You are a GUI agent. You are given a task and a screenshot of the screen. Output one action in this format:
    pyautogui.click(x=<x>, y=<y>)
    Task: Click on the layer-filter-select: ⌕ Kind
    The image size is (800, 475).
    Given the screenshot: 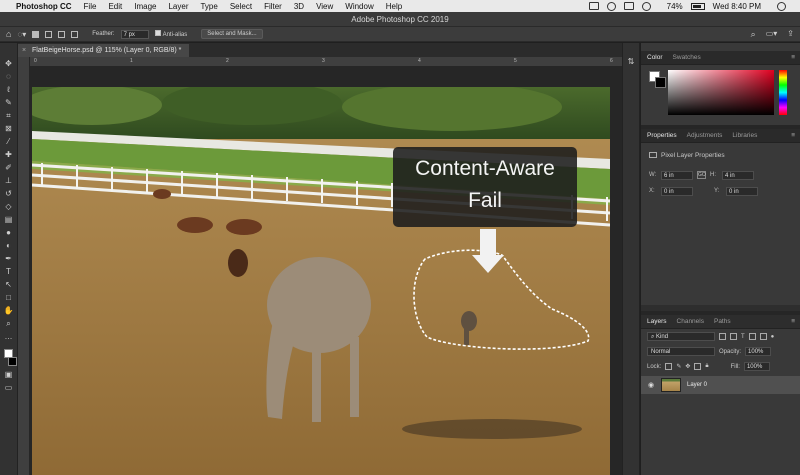 What is the action you would take?
    pyautogui.click(x=681, y=336)
    